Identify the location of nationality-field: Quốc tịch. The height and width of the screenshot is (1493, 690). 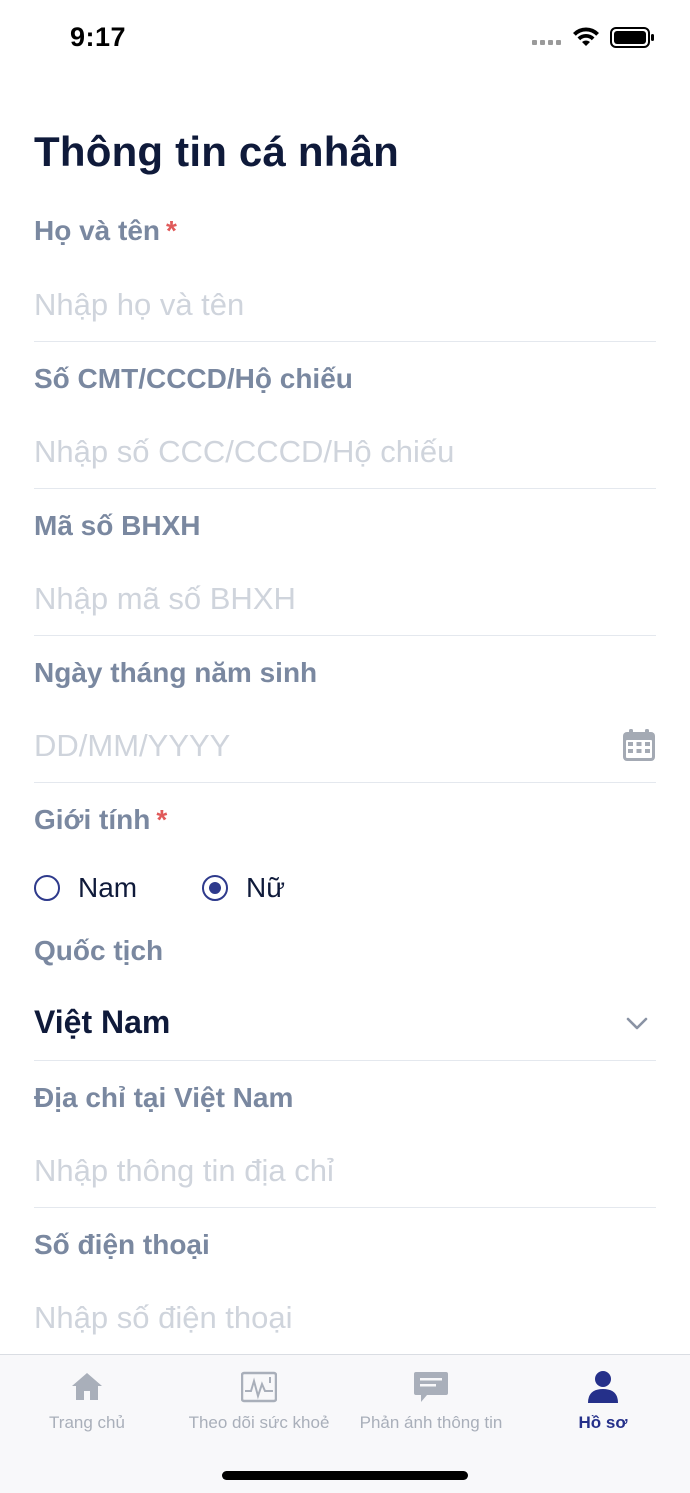
(345, 951).